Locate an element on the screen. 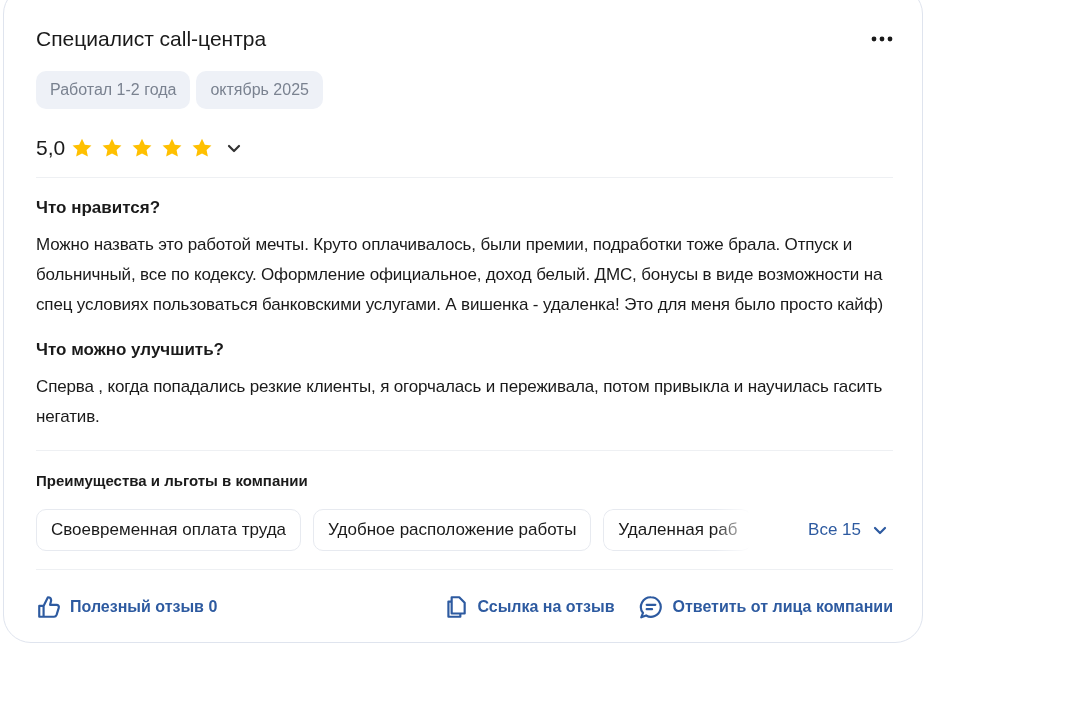 Image resolution: width=1066 pixels, height=723 pixels. review-text: Сперва , когда попадались резкие клиенты, я огорчалась и переживала, потом привыкла и научилась гасить негатив. is located at coordinates (460, 402).